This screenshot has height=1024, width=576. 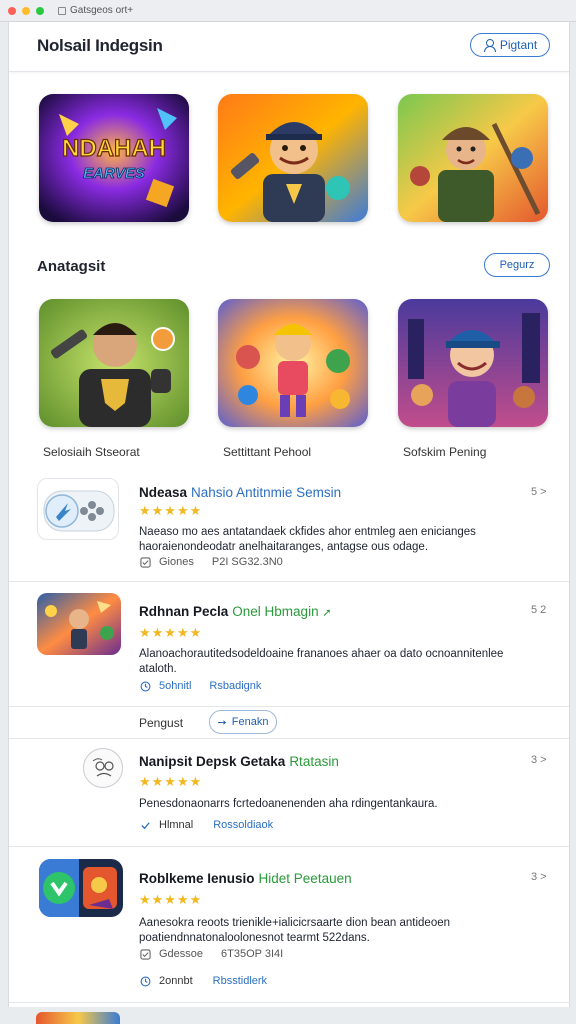 I want to click on account-button: Pigtant, so click(x=510, y=45).